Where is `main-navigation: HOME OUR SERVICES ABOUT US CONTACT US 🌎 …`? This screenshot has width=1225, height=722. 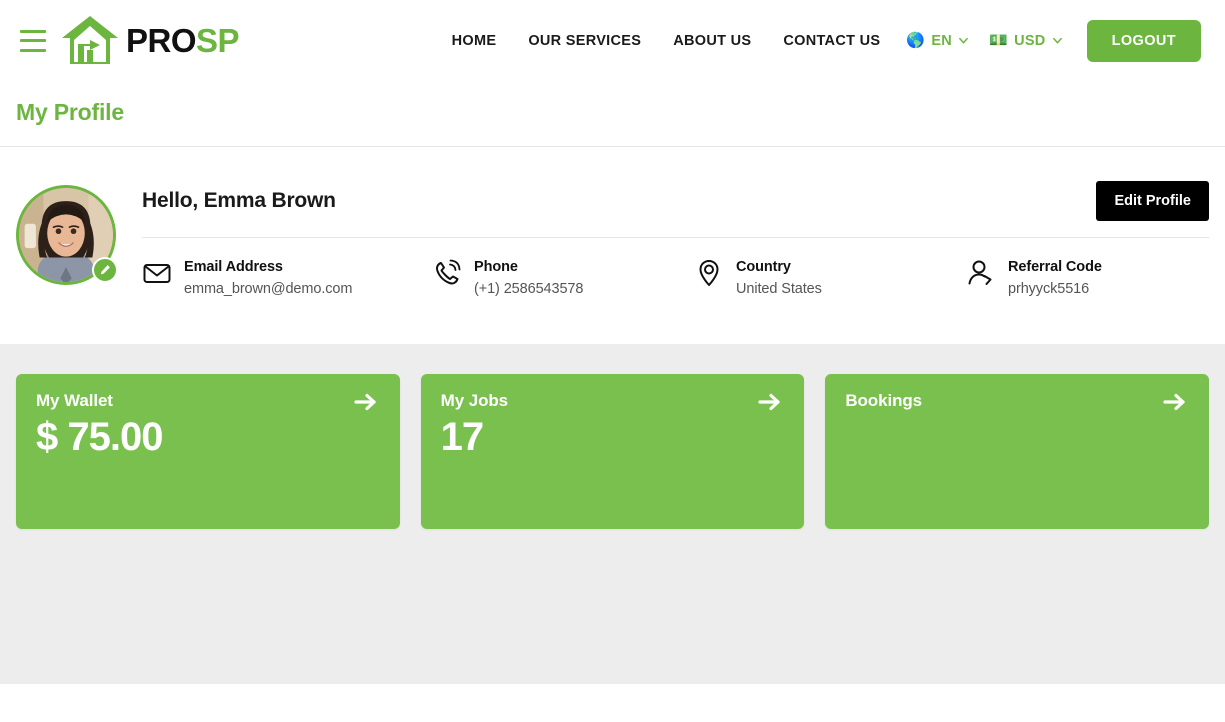
main-navigation: HOME OUR SERVICES ABOUT US CONTACT US 🌎 … is located at coordinates (826, 40).